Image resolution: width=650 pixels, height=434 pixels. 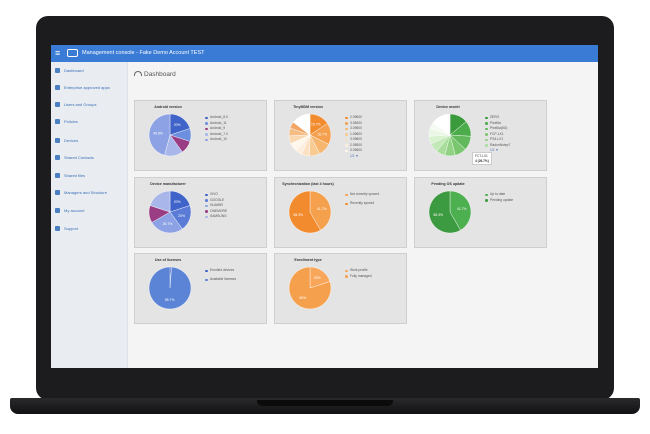 What do you see at coordinates (362, 205) in the screenshot?
I see `legend-item: Recently synced` at bounding box center [362, 205].